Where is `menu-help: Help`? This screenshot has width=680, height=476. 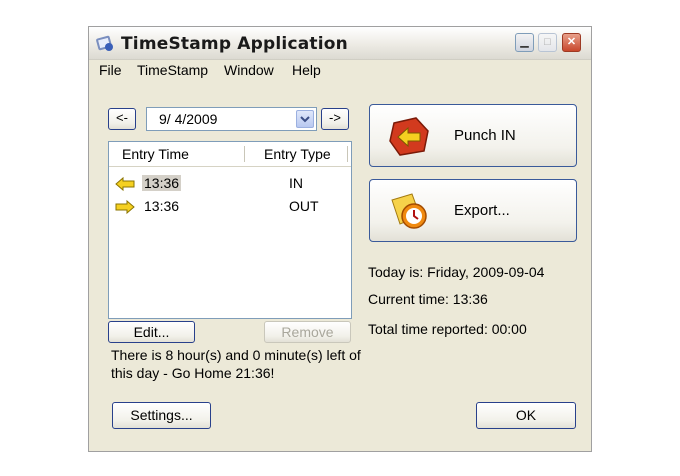 menu-help: Help is located at coordinates (306, 70).